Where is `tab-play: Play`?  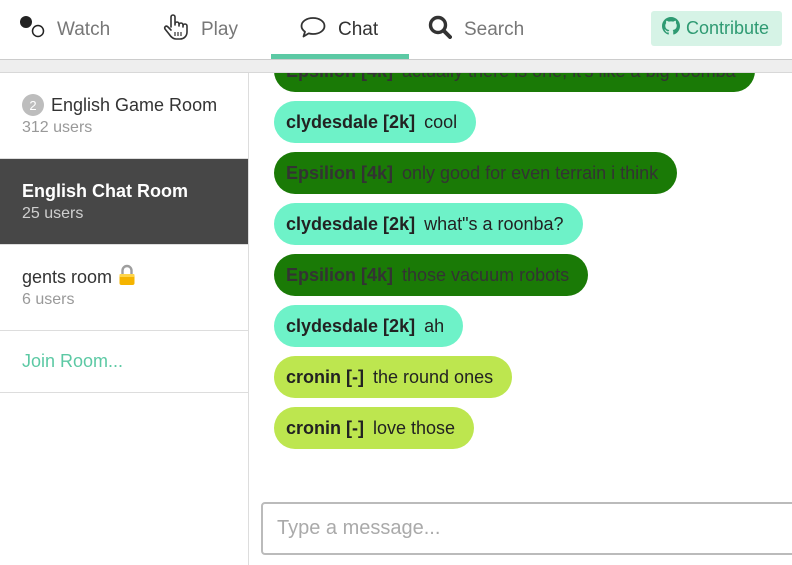
tab-play: Play is located at coordinates (200, 30).